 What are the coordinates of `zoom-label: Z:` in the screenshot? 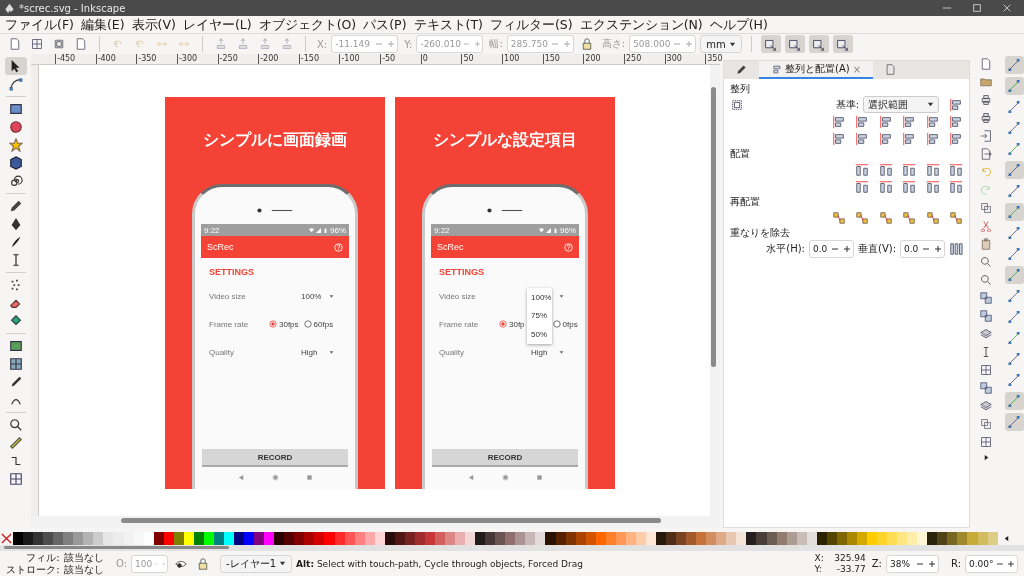 It's located at (876, 563).